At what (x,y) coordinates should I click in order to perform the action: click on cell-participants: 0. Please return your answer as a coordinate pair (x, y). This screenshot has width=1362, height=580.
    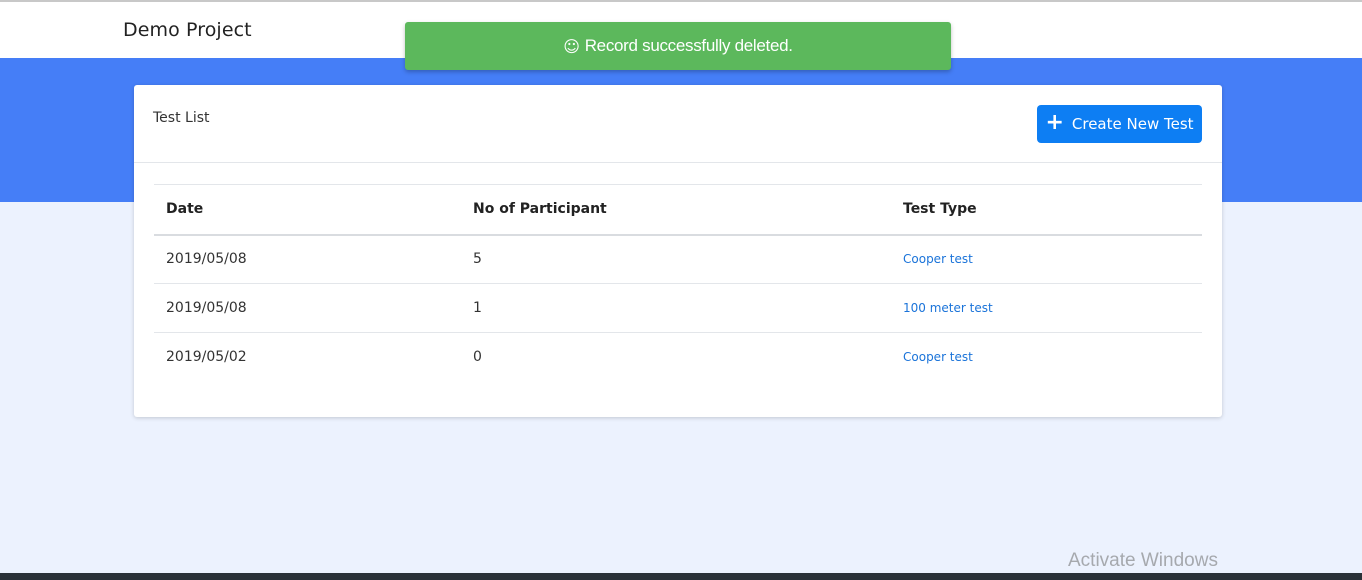
    Looking at the image, I should click on (477, 357).